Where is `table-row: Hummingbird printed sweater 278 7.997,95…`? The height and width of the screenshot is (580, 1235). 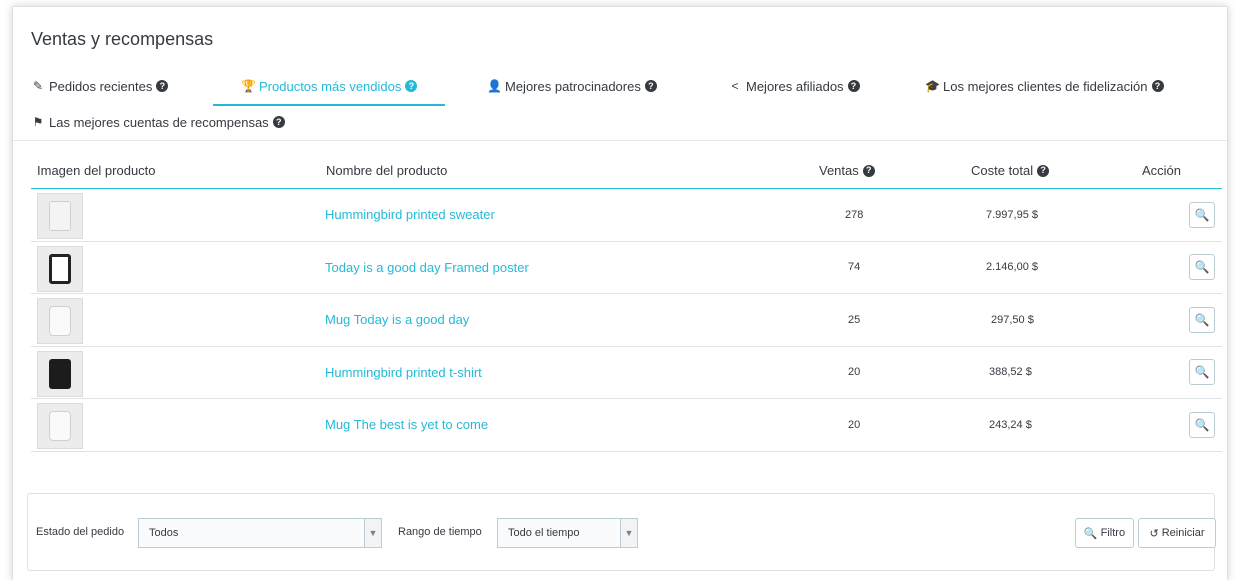
table-row: Hummingbird printed sweater 278 7.997,95… is located at coordinates (626, 215).